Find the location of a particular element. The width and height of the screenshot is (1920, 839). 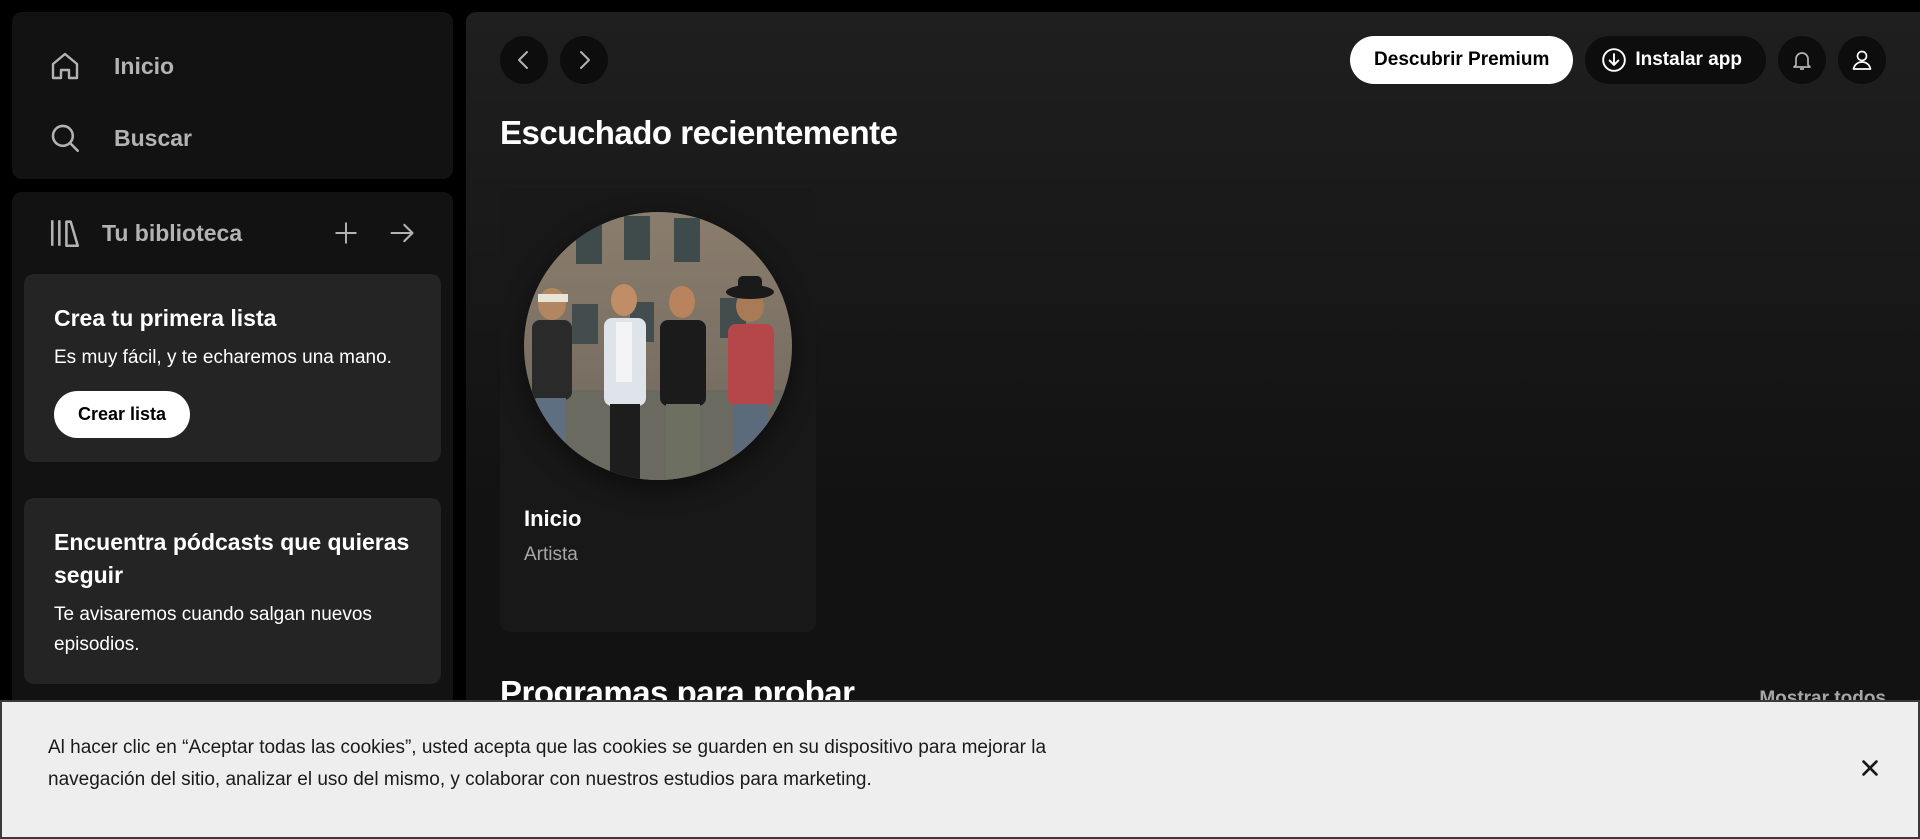

chevron-right-icon is located at coordinates (584, 60).